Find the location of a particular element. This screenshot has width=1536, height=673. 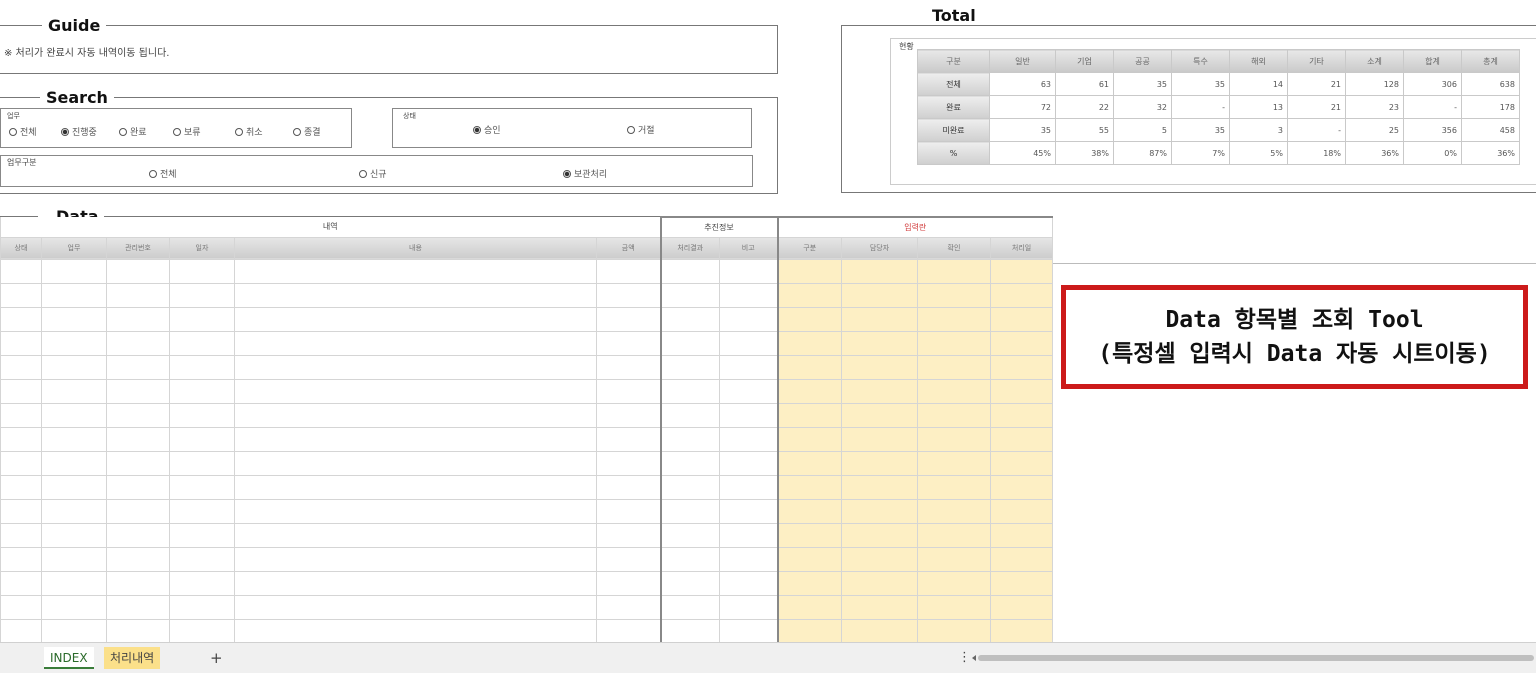

tab-processing-history: 처리내역 is located at coordinates (132, 658).